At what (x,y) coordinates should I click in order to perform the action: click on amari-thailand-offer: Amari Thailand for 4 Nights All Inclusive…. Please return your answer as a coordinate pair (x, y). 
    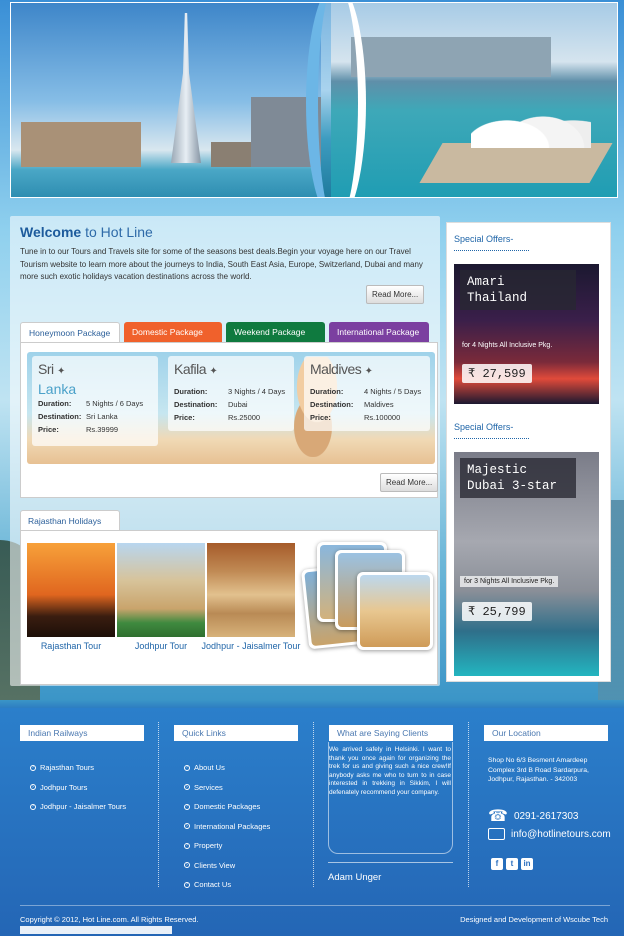
    Looking at the image, I should click on (526, 334).